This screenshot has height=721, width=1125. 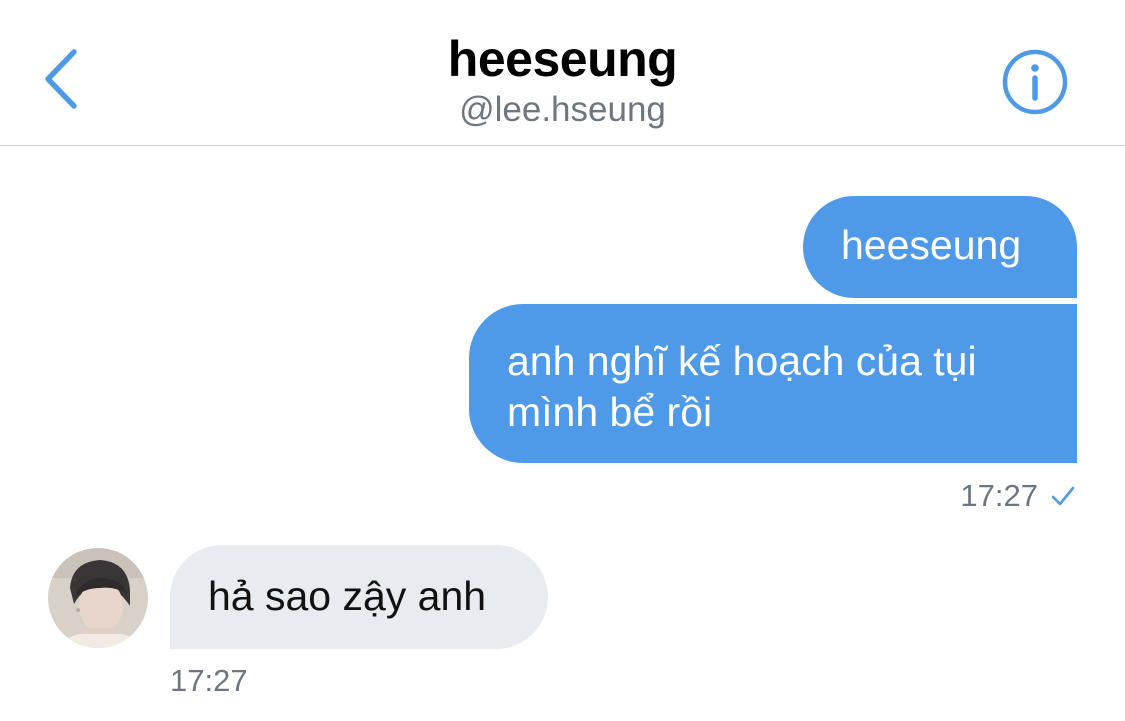 What do you see at coordinates (742, 386) in the screenshot?
I see `message-text: anh nghĩ kế hoạch của tụi mình bể rồi` at bounding box center [742, 386].